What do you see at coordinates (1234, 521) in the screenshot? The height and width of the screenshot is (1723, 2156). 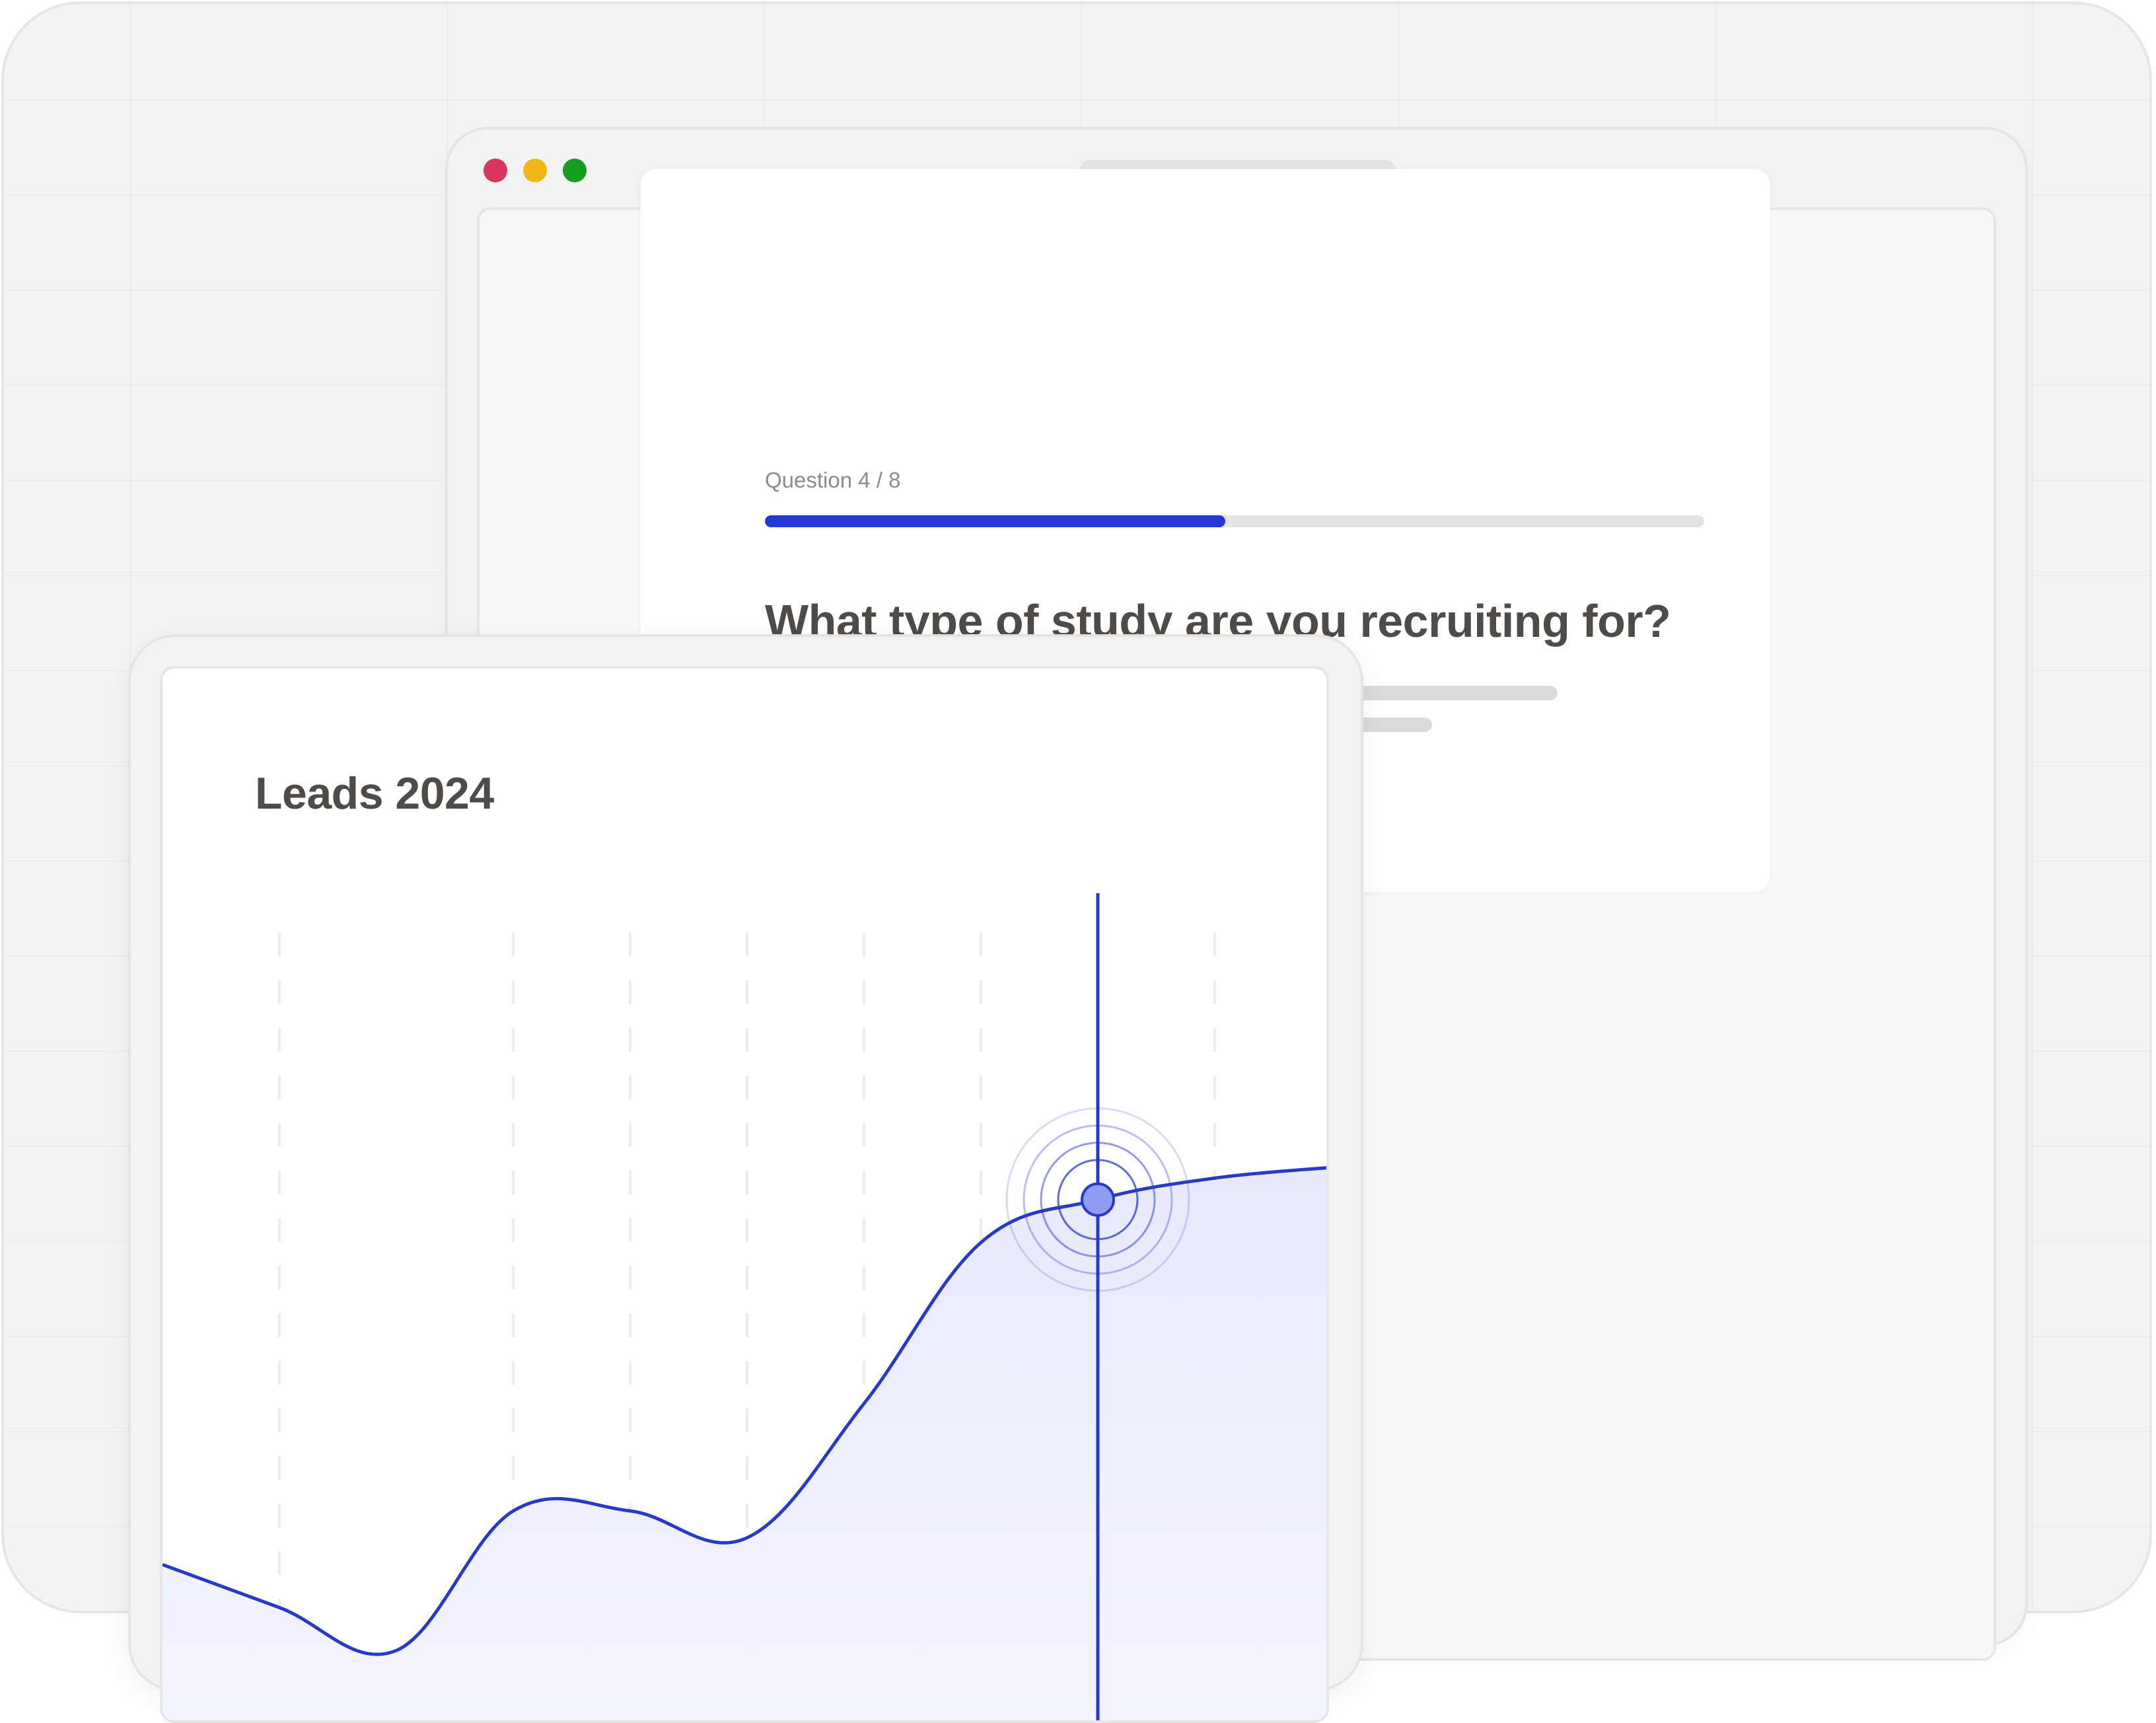 I see `survey-progress-bar` at bounding box center [1234, 521].